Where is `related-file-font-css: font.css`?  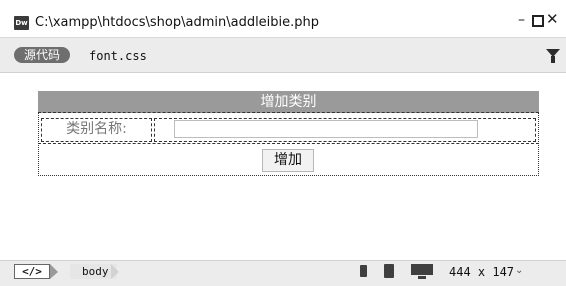
related-file-font-css: font.css is located at coordinates (118, 56).